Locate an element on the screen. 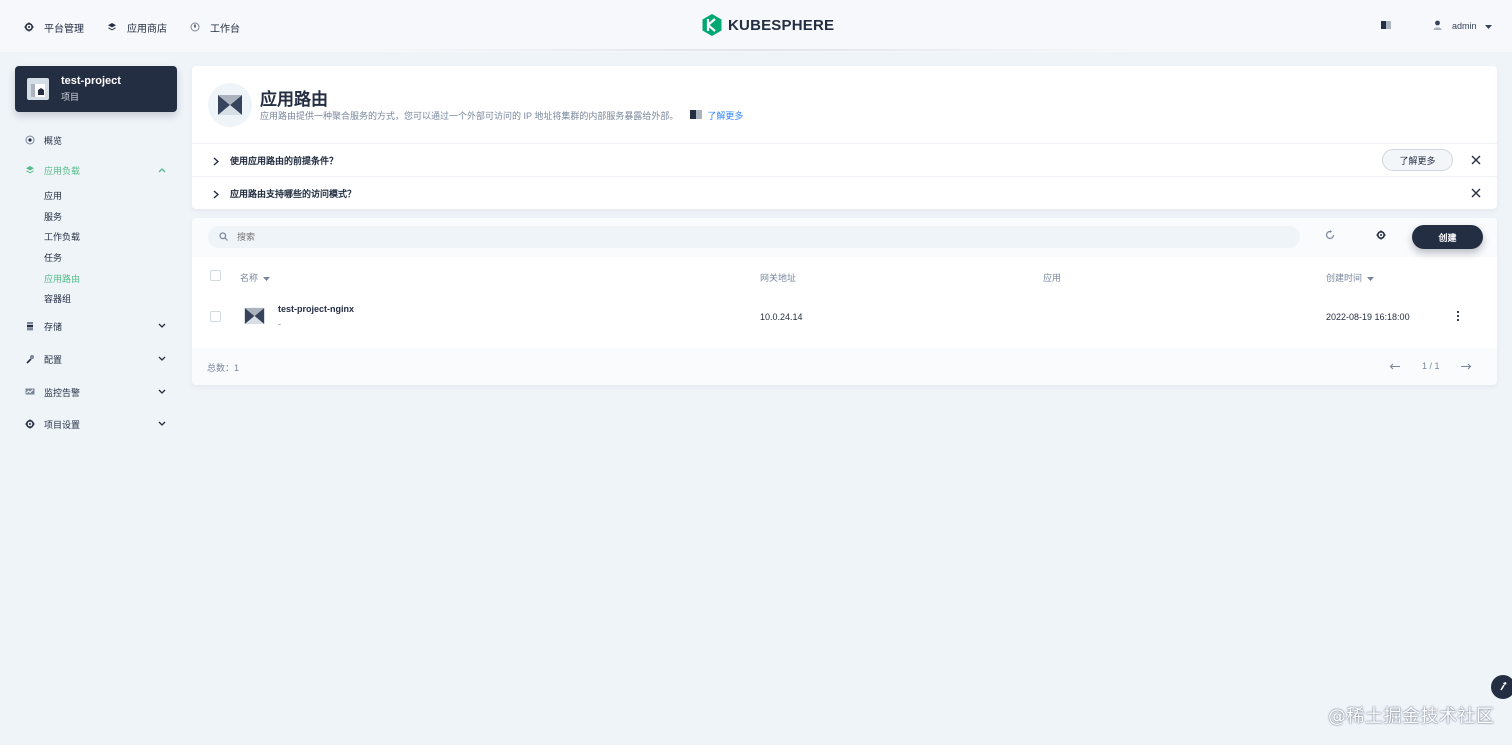  username: admin is located at coordinates (1464, 26).